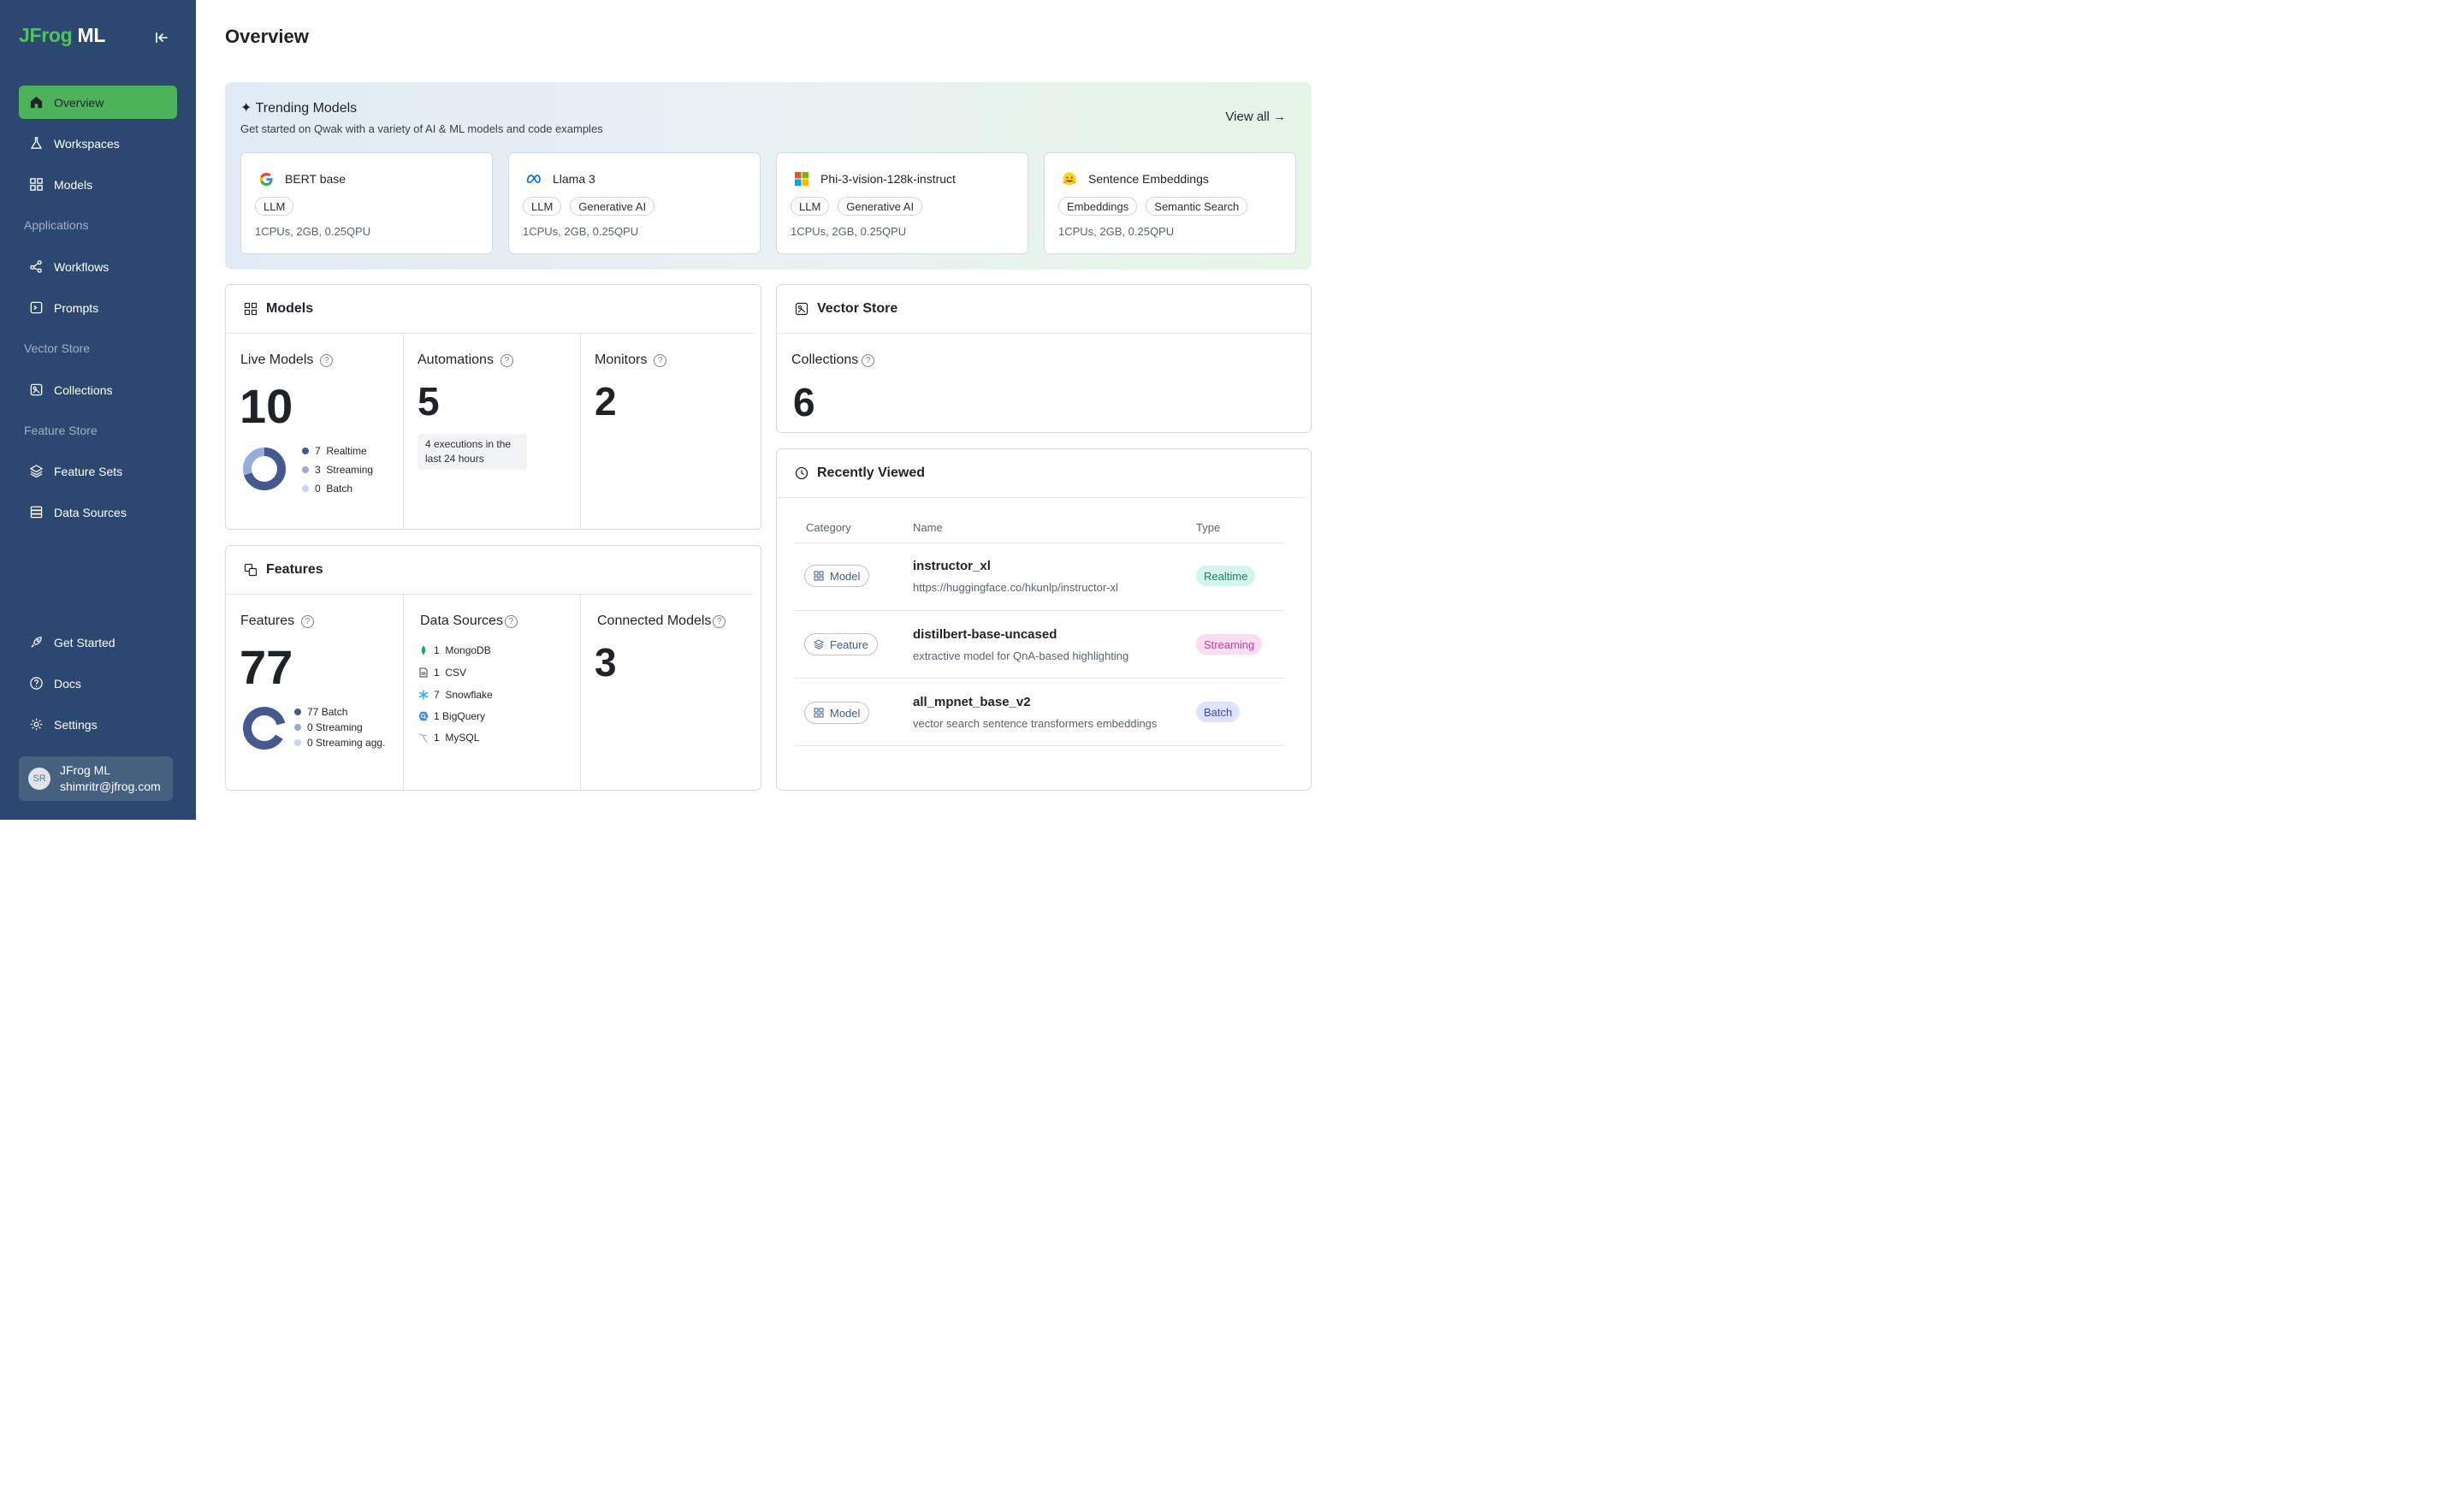 The image size is (2464, 1506). Describe the element at coordinates (1098, 206) in the screenshot. I see `tag: Embeddings` at that location.